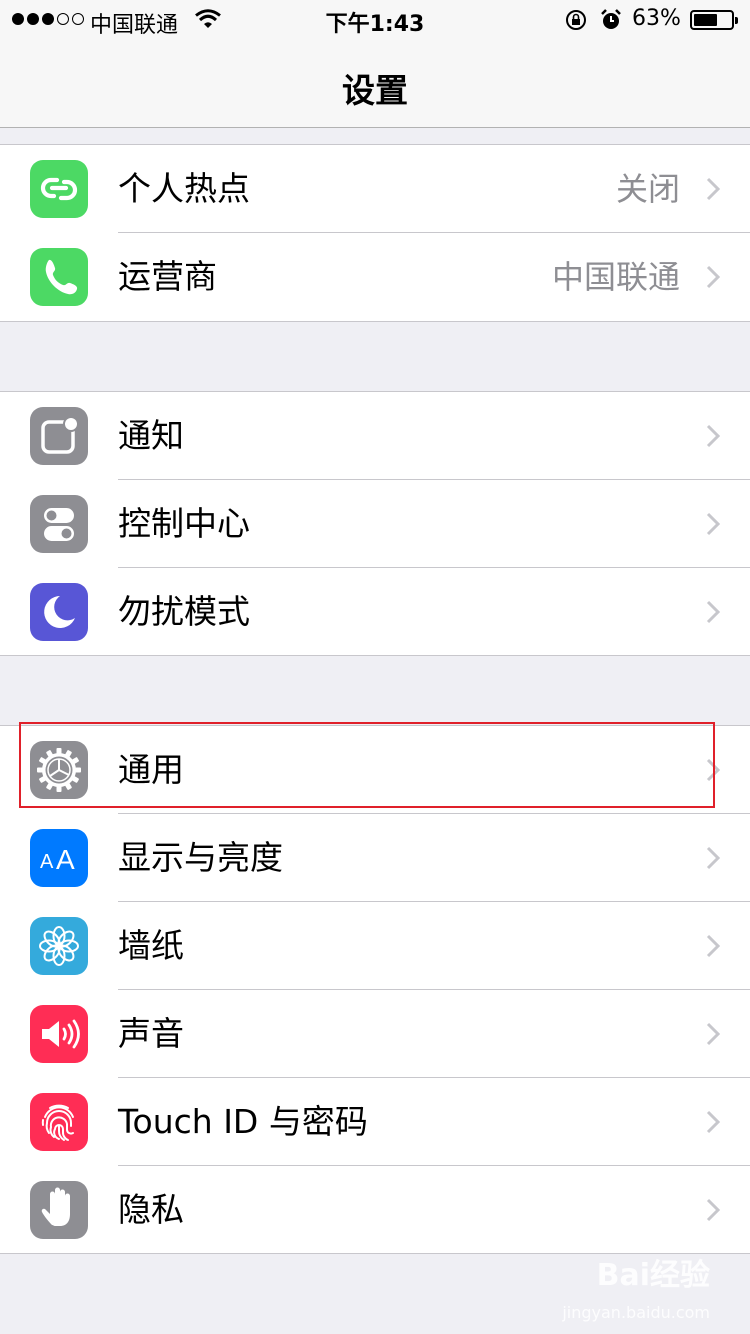 This screenshot has width=750, height=1334. Describe the element at coordinates (200, 857) in the screenshot. I see `settings-row-label: 显示与亮度` at that location.